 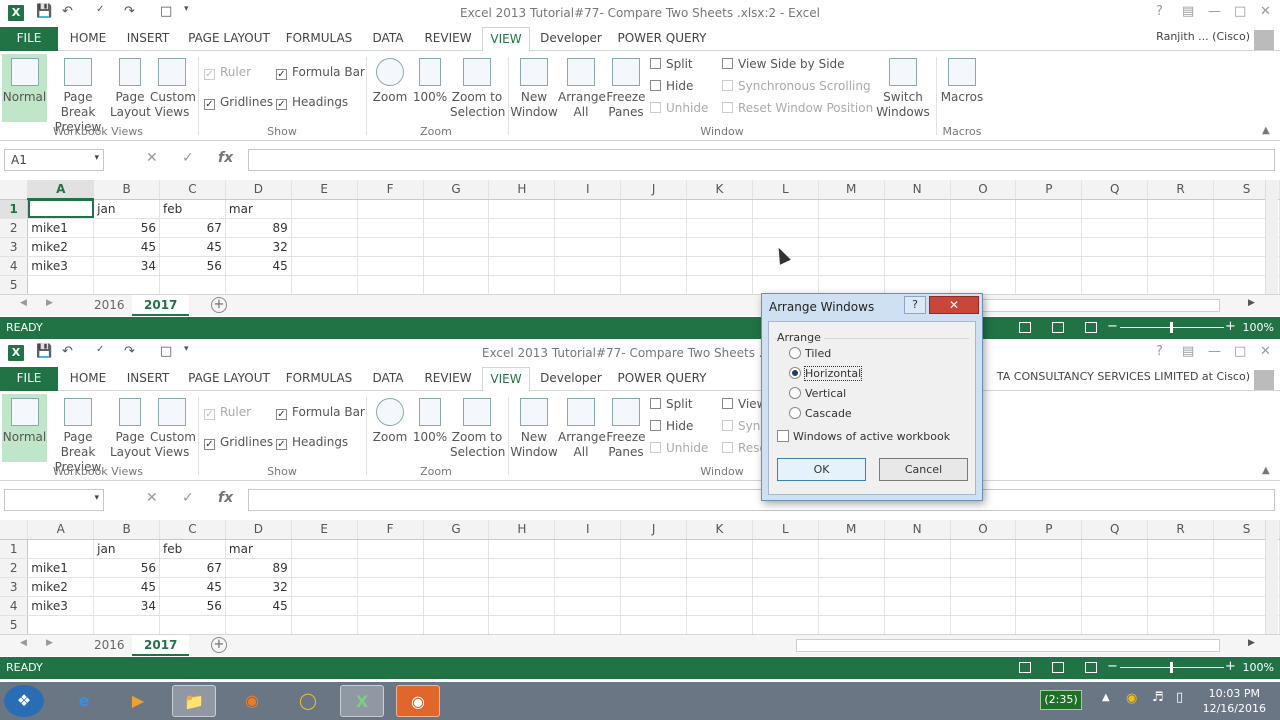 What do you see at coordinates (61, 530) in the screenshot?
I see `column-header-a: A` at bounding box center [61, 530].